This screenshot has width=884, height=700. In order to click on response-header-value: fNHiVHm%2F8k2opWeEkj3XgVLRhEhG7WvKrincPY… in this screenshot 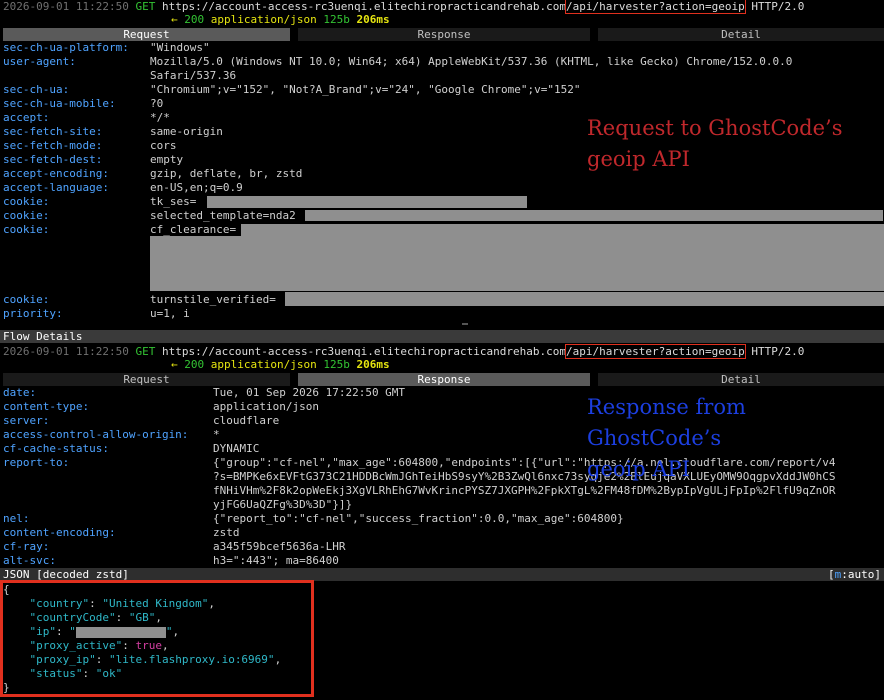, I will do `click(524, 490)`.